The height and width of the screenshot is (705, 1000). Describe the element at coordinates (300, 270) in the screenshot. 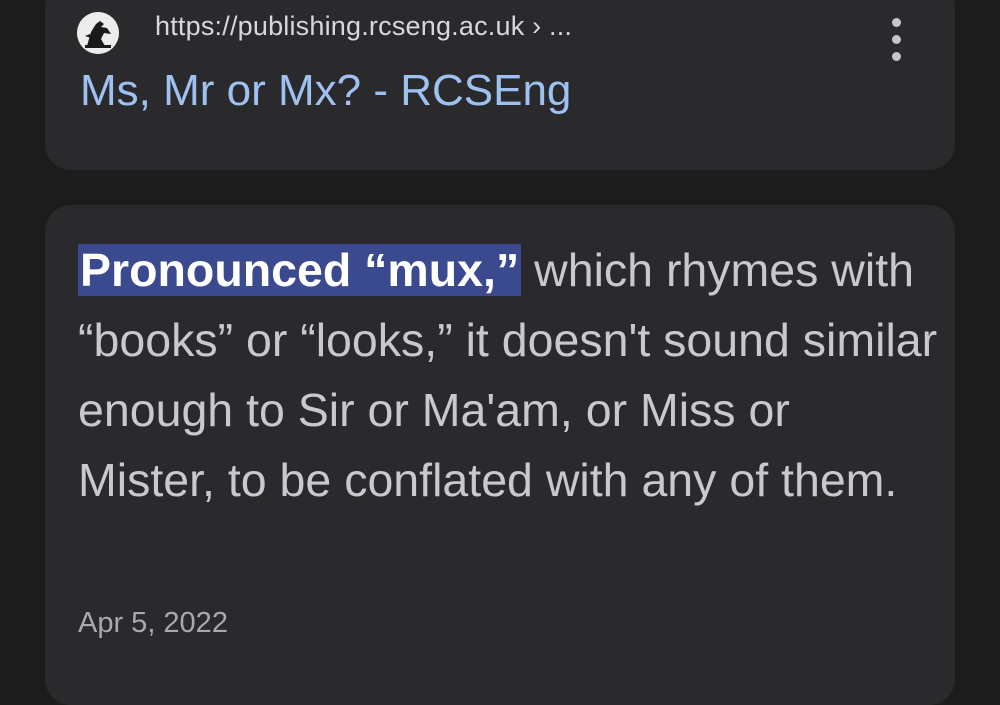

I see `snippet-highlight: Pronounced “mux,”` at that location.